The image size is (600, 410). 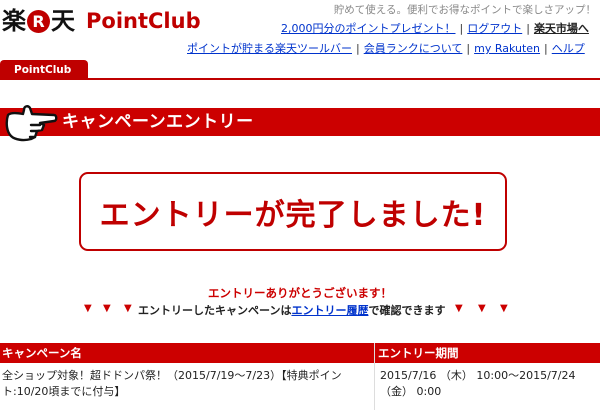 I want to click on column-header-period: エントリー期間, so click(x=418, y=353).